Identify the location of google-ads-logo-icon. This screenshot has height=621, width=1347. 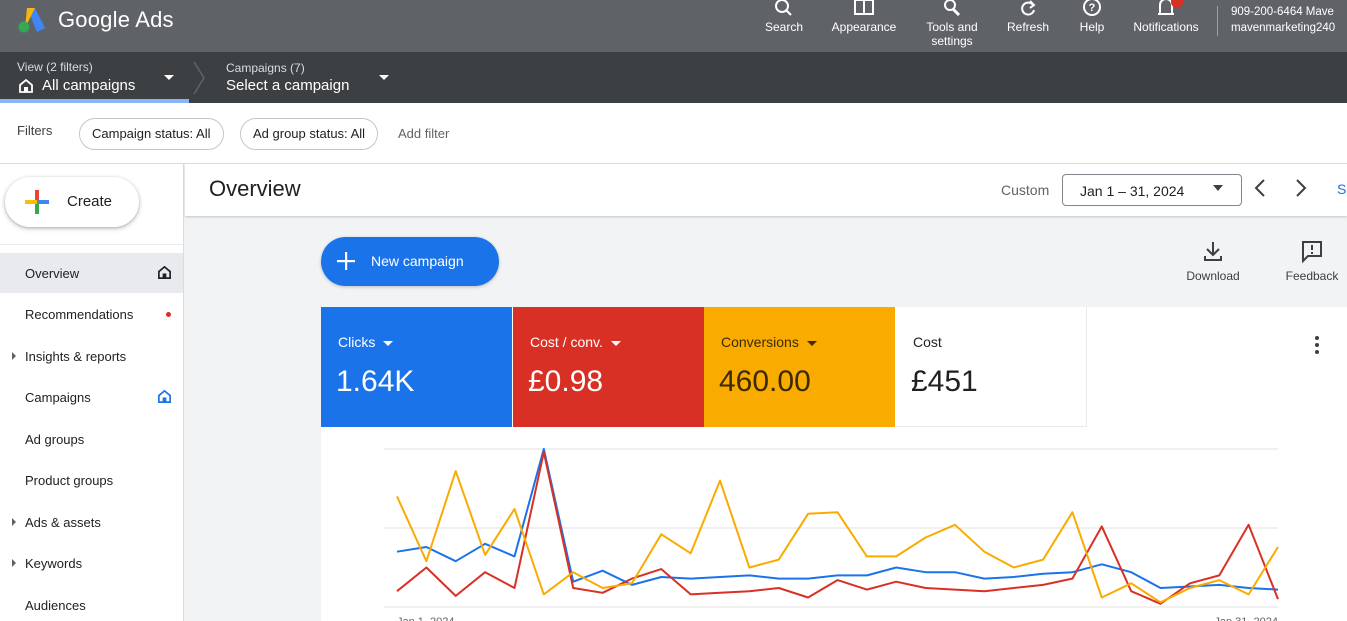
(31, 20).